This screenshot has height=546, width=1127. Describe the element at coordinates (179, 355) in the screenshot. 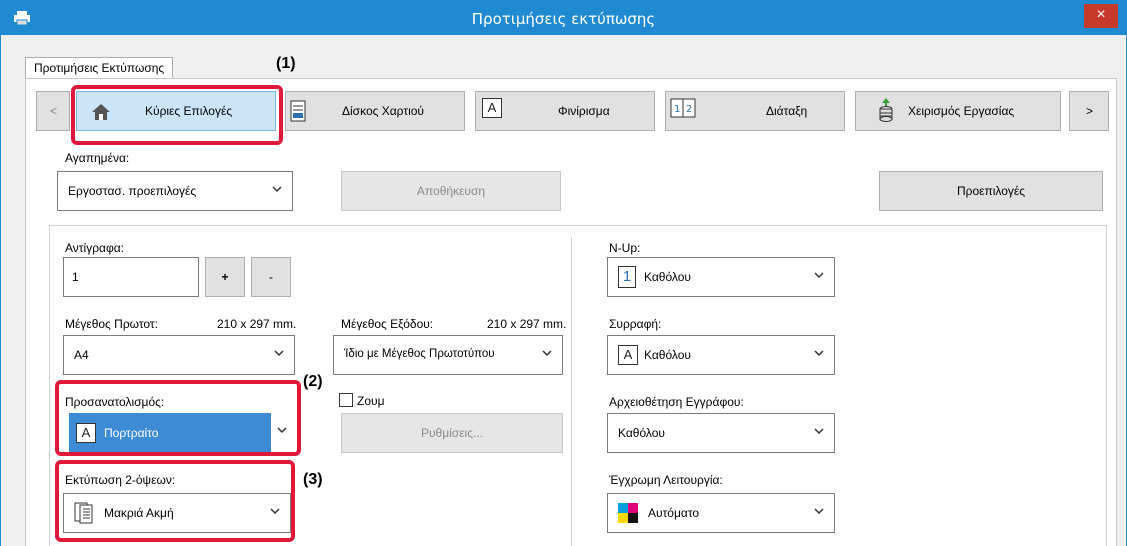

I see `original-size-select: A4` at that location.